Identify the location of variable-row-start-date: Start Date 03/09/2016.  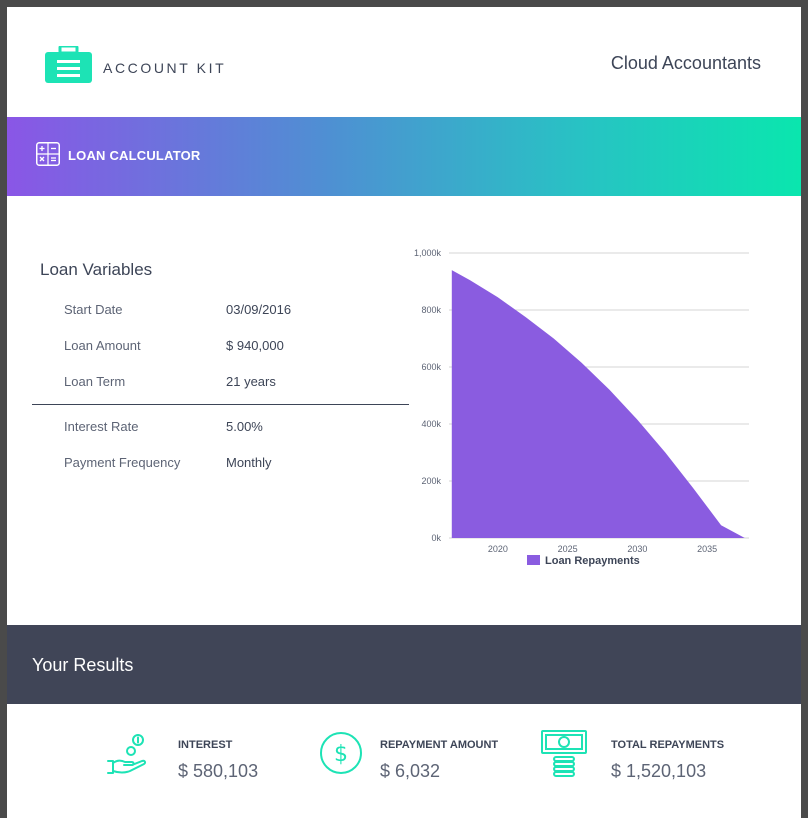
(234, 312).